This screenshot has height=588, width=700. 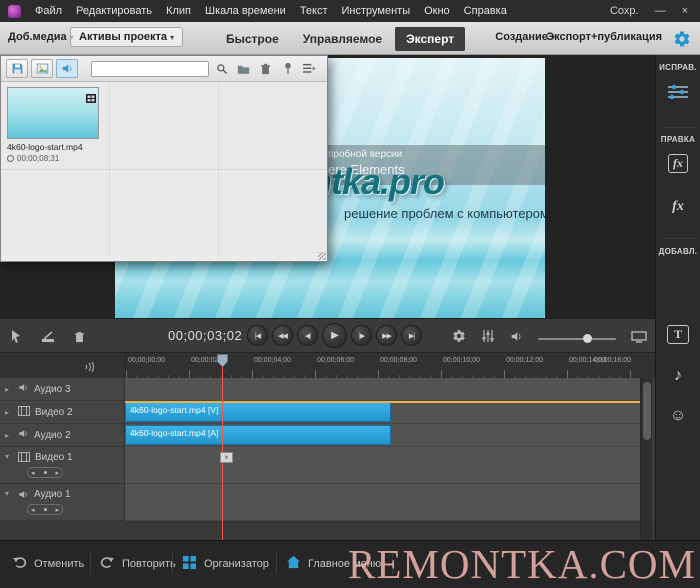 I want to click on track-header-audio3: ▸ Аудио 3, so click(x=62, y=389).